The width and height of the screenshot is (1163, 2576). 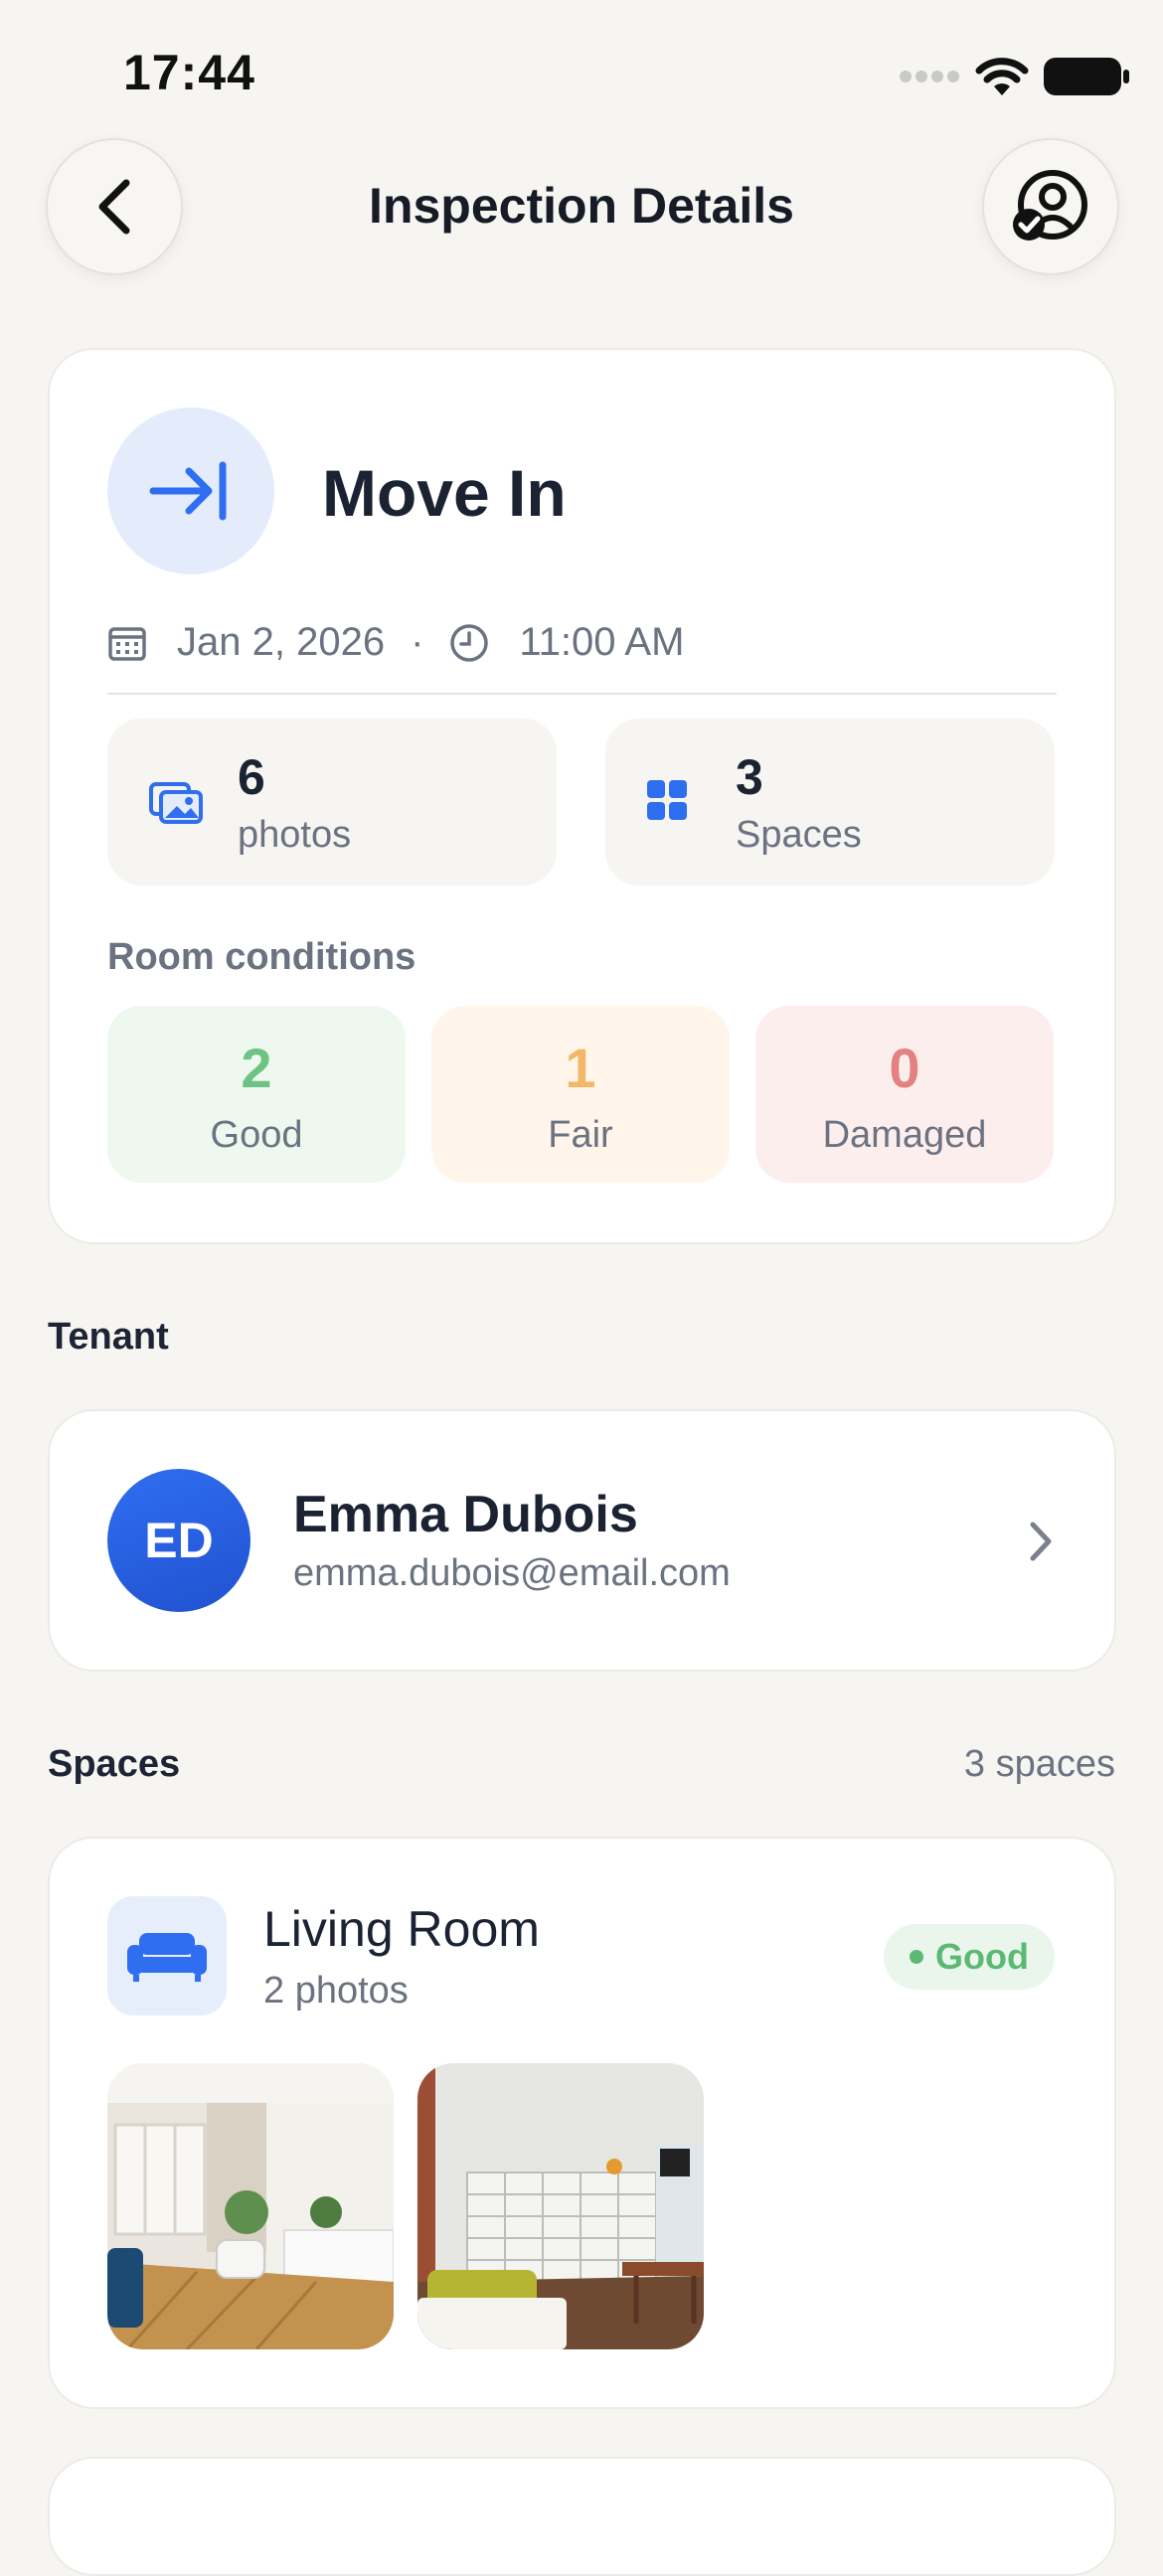 I want to click on chevron-right-icon, so click(x=1041, y=1541).